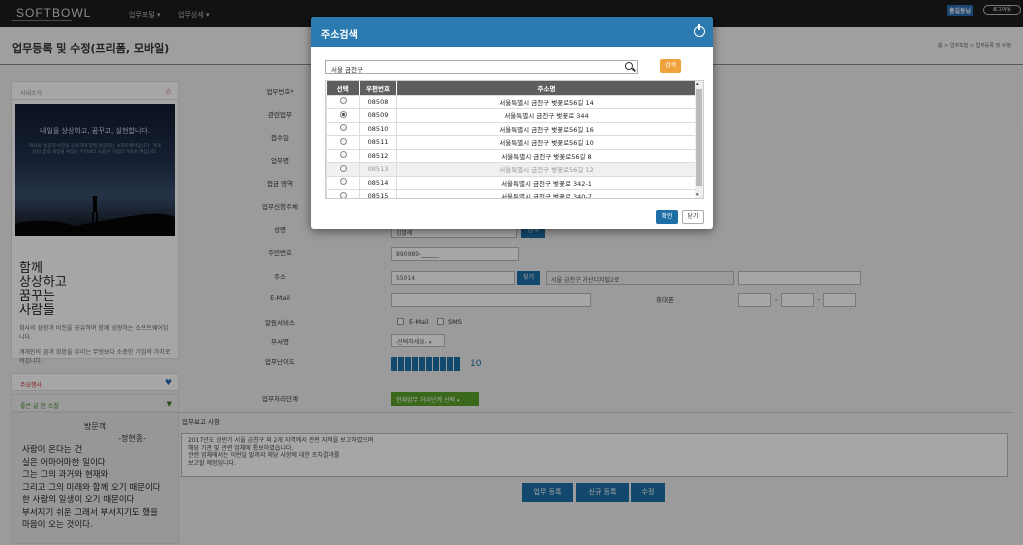 The height and width of the screenshot is (545, 1023). I want to click on close-button: 닫기, so click(693, 217).